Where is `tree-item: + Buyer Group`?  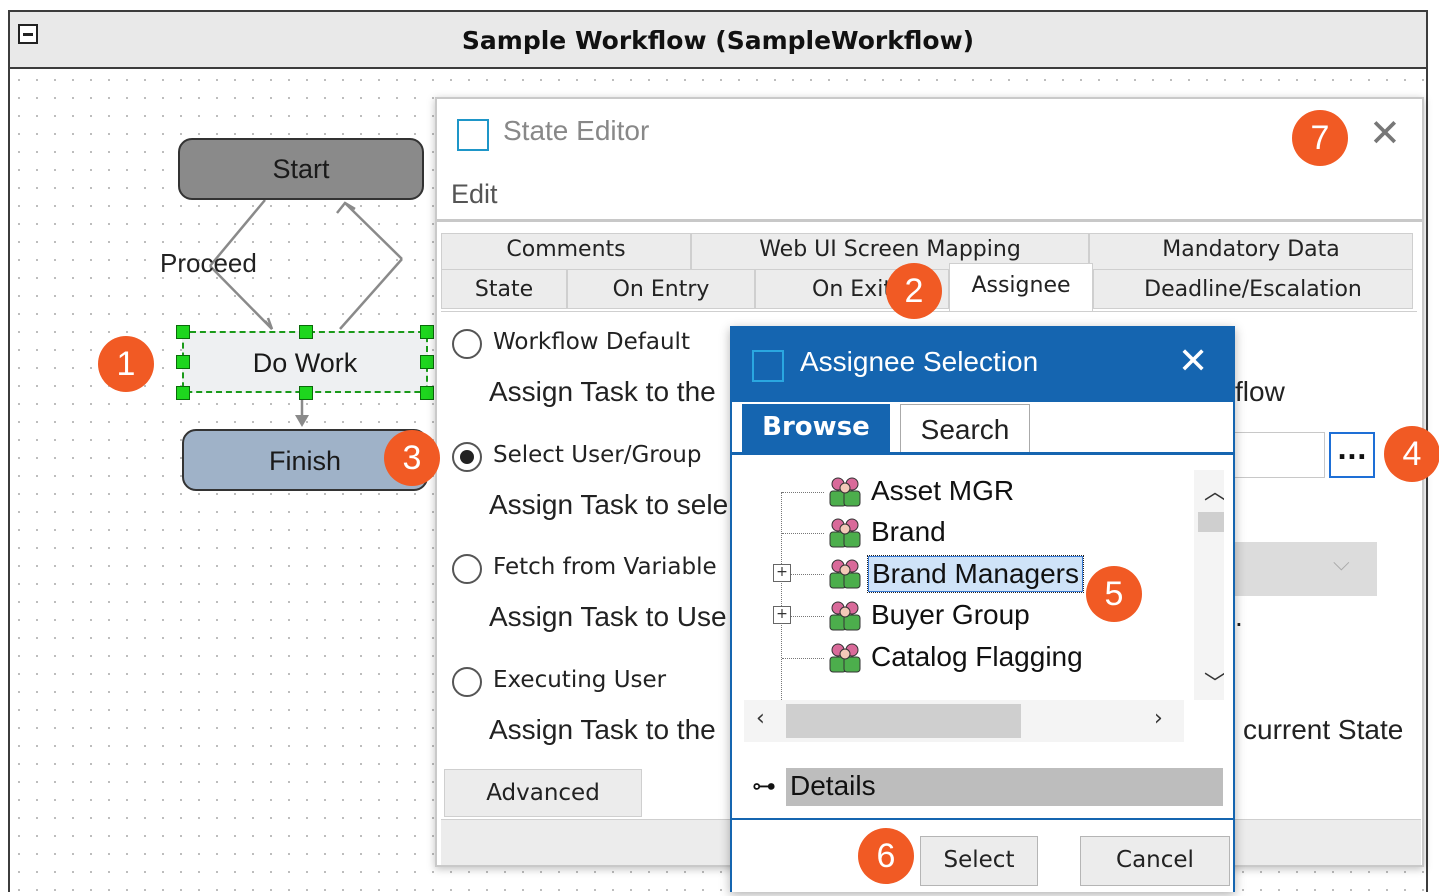
tree-item: + Buyer Group is located at coordinates (979, 616).